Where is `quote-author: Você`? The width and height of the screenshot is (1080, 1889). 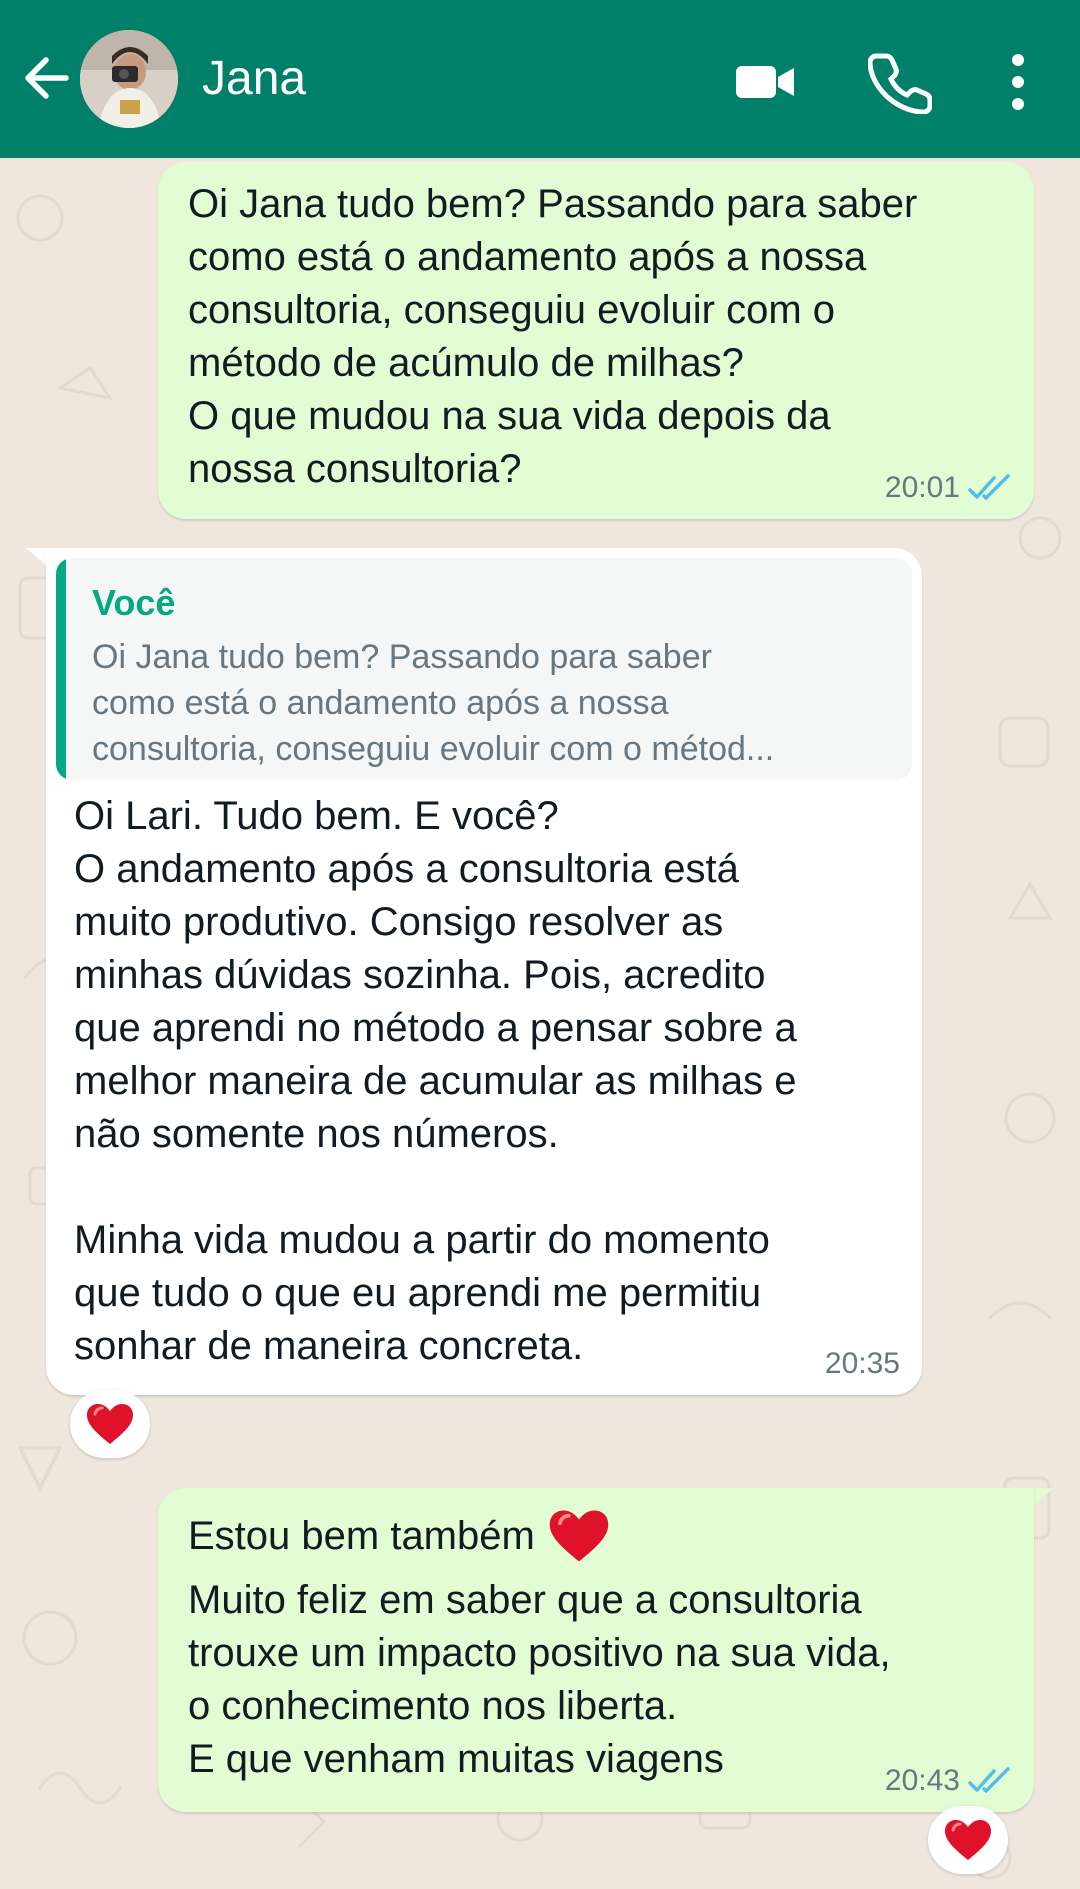
quote-author: Você is located at coordinates (134, 602).